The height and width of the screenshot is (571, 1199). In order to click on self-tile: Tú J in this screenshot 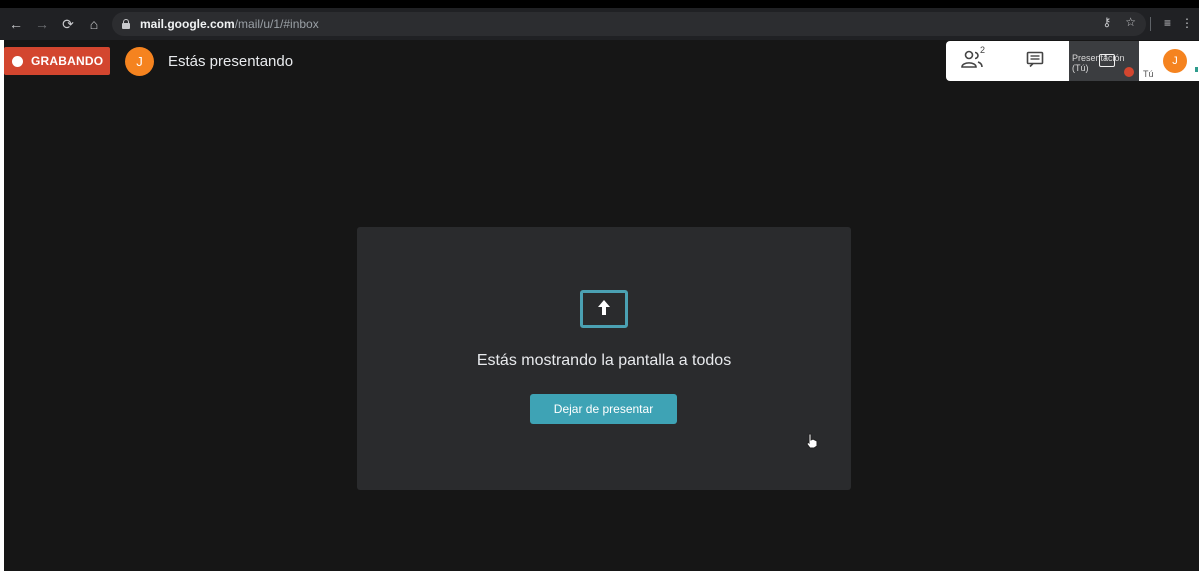, I will do `click(1169, 61)`.